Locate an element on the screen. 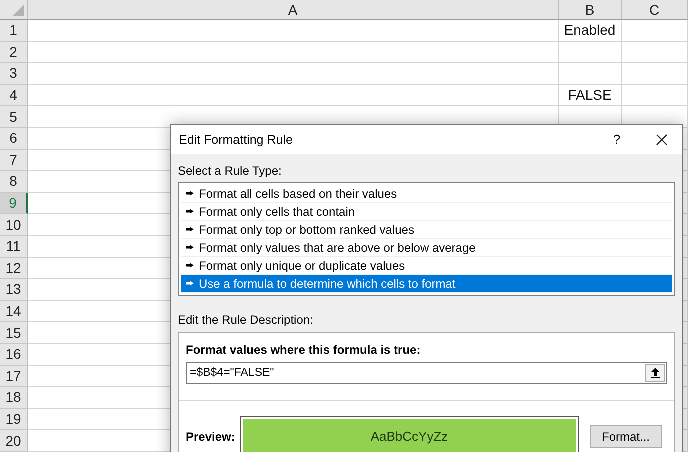 This screenshot has height=452, width=688. formula-label: Format values where this formula is true: is located at coordinates (304, 350).